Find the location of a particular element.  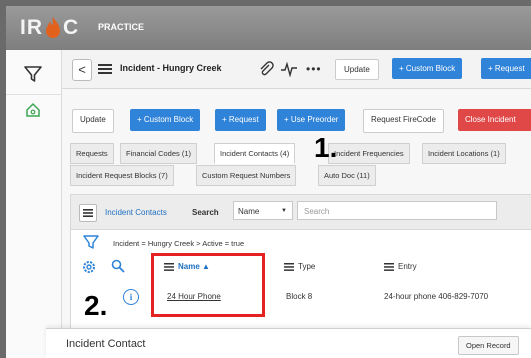

search-field-value: Name is located at coordinates (249, 211).